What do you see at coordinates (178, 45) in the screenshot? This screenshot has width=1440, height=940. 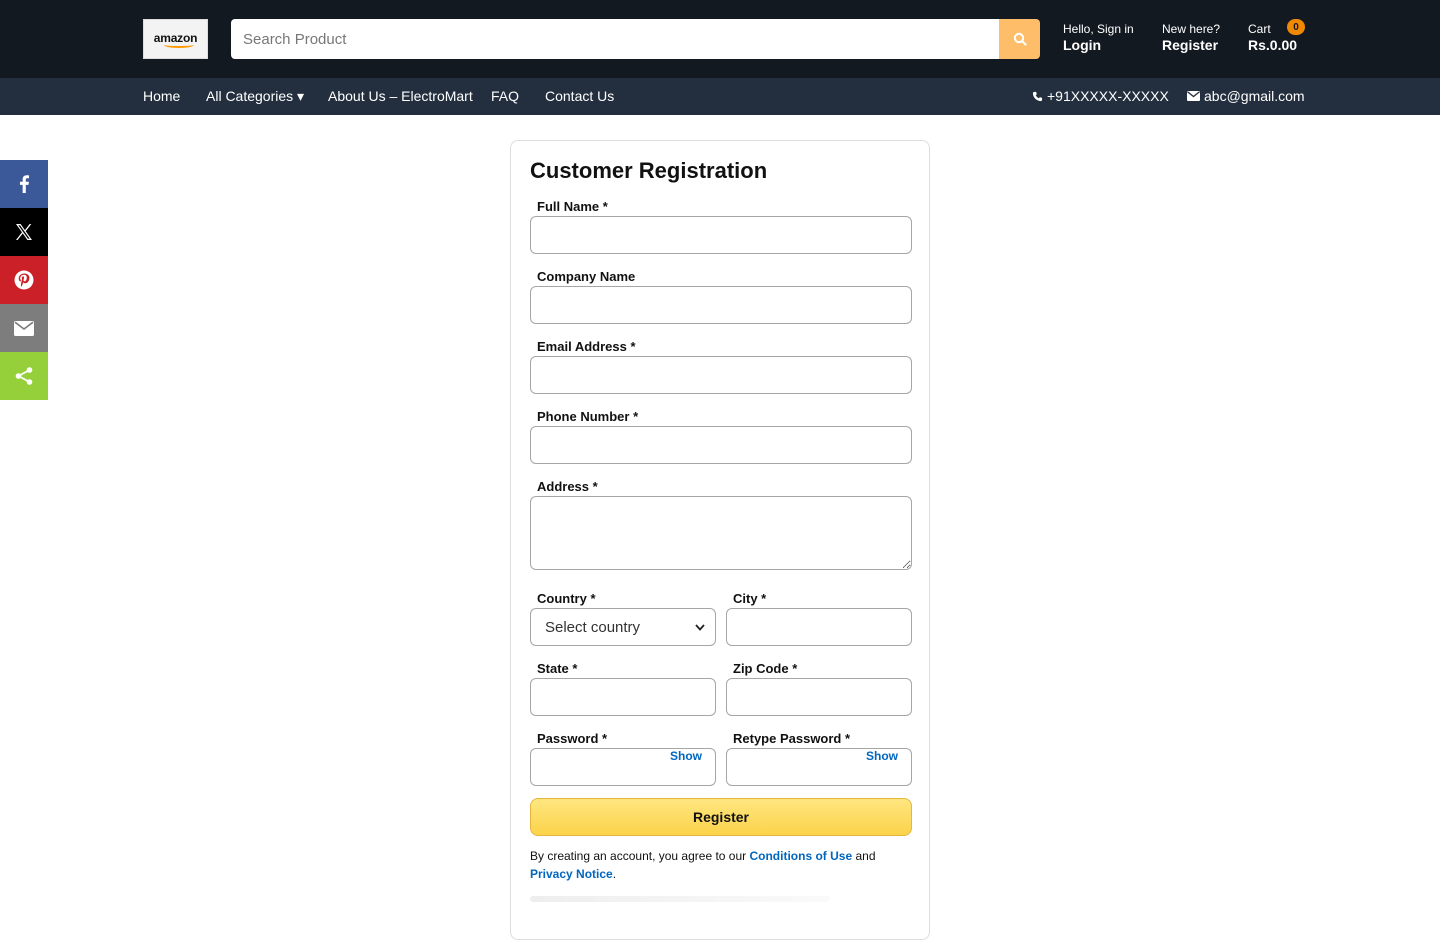 I see `logo-smile-icon` at bounding box center [178, 45].